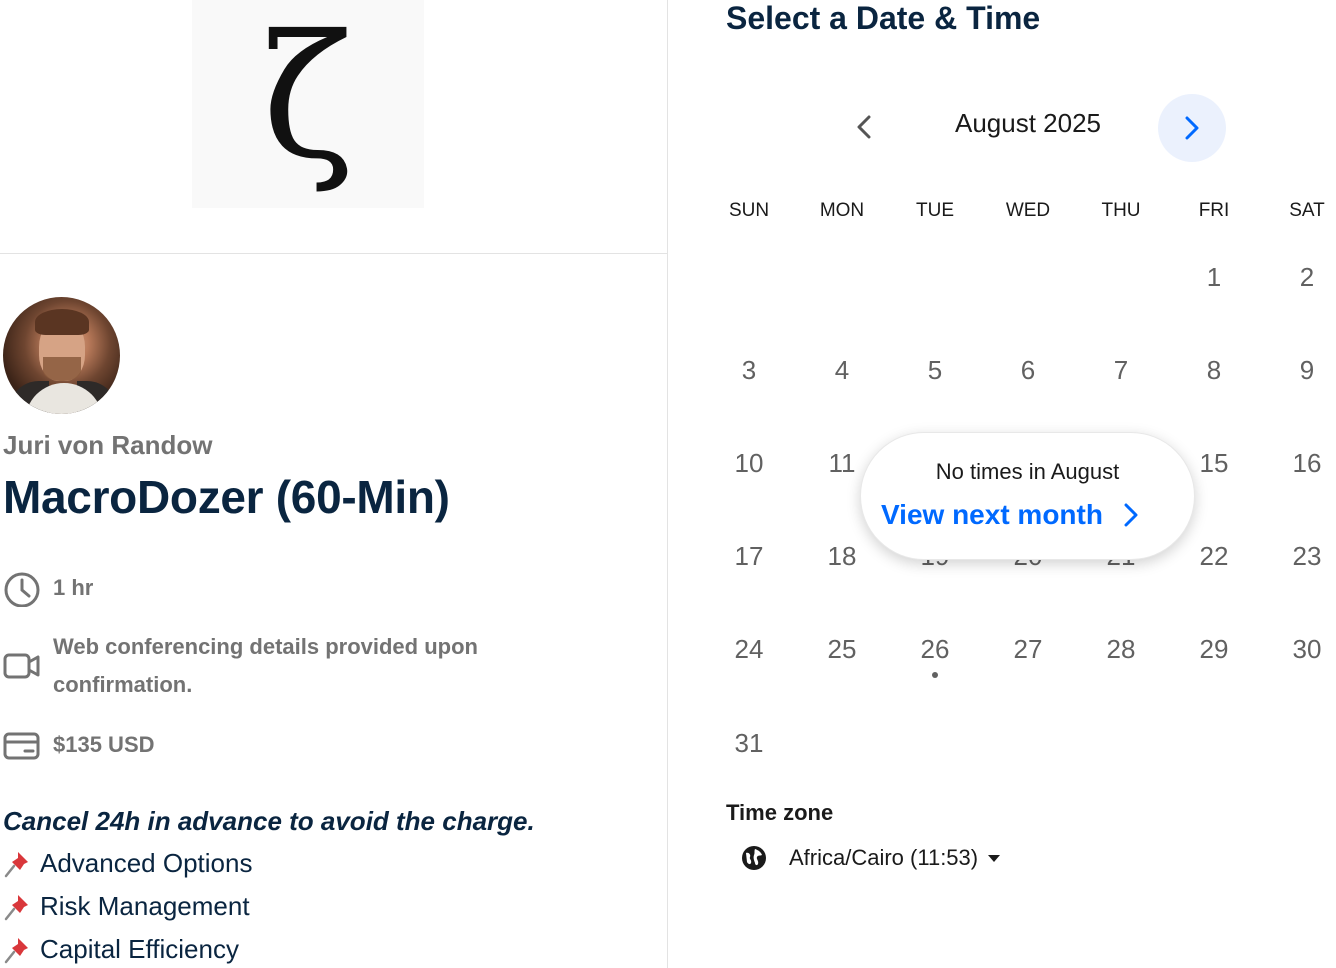  Describe the element at coordinates (749, 743) in the screenshot. I see `calendar-day: 31` at that location.